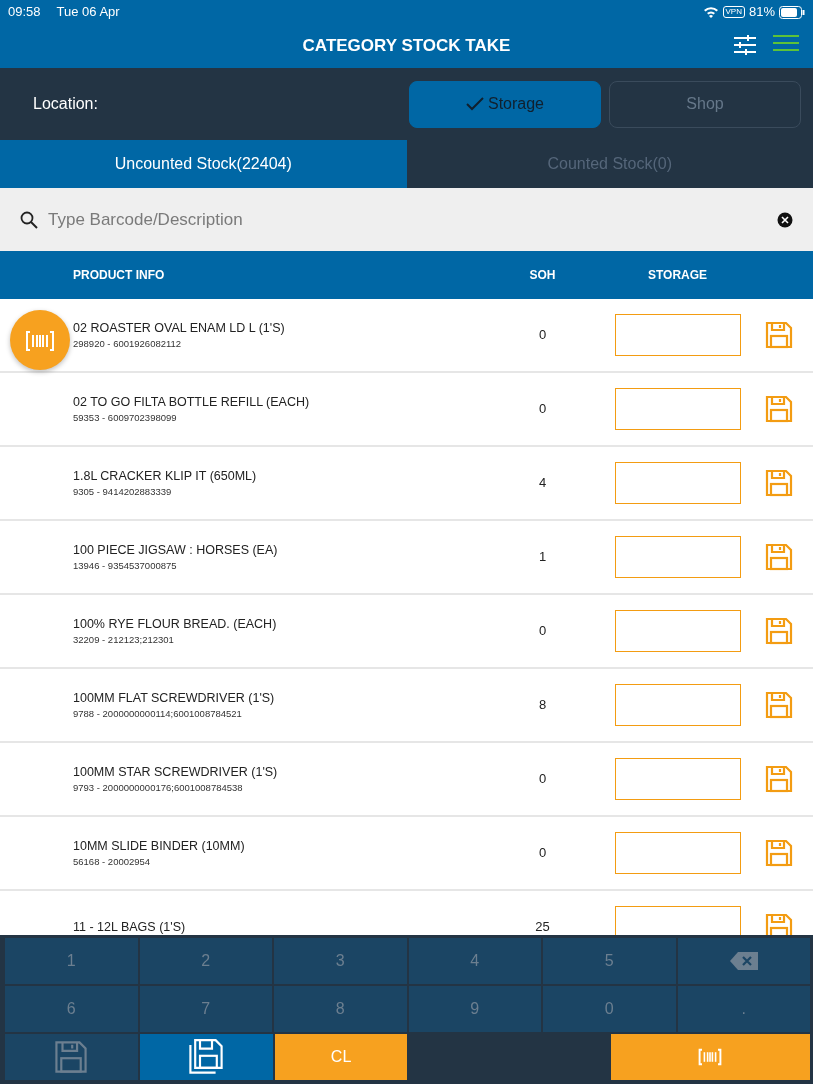 This screenshot has width=813, height=1084. I want to click on product-code: 59353 - 6009702398099, so click(125, 418).